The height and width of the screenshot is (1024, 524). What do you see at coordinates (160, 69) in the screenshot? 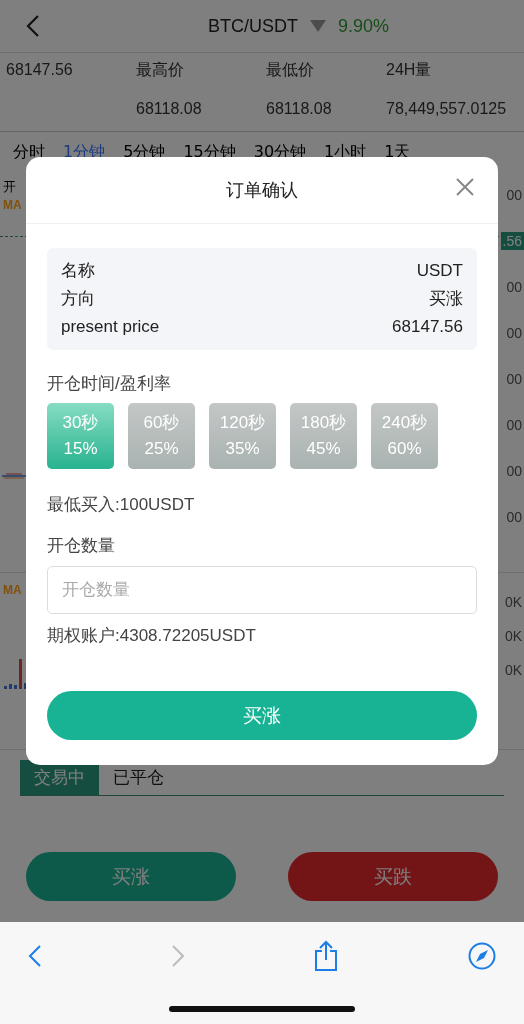
I see `stat-label: 最高价` at bounding box center [160, 69].